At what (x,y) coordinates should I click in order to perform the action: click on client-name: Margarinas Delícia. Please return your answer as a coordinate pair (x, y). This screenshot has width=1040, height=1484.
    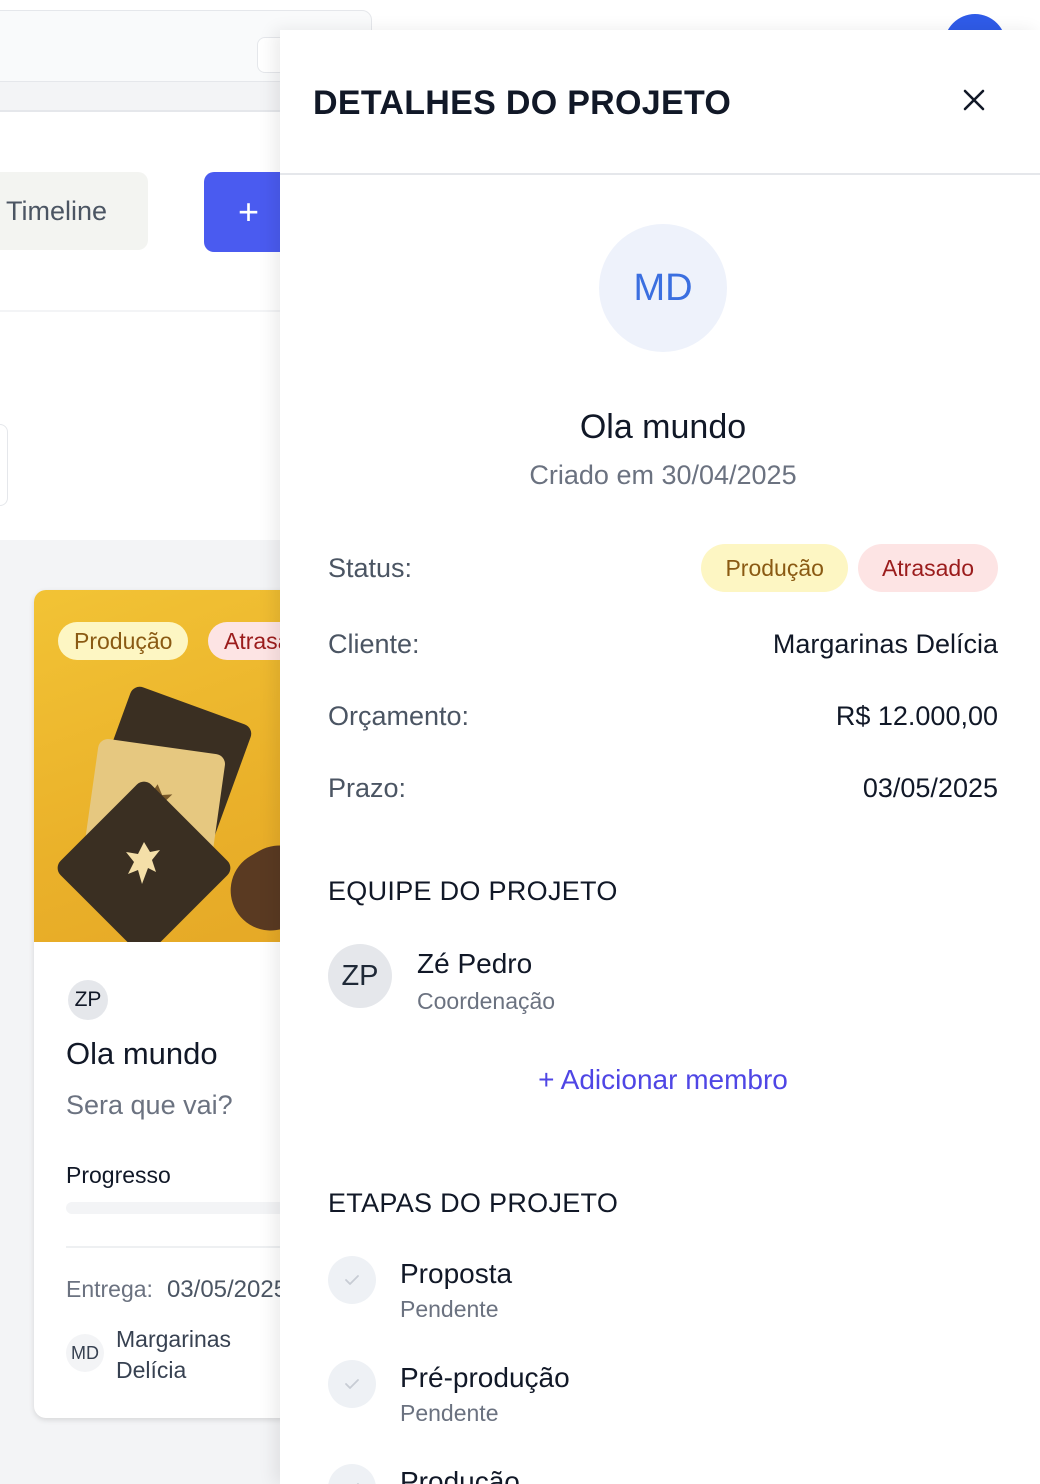
    Looking at the image, I should click on (174, 1354).